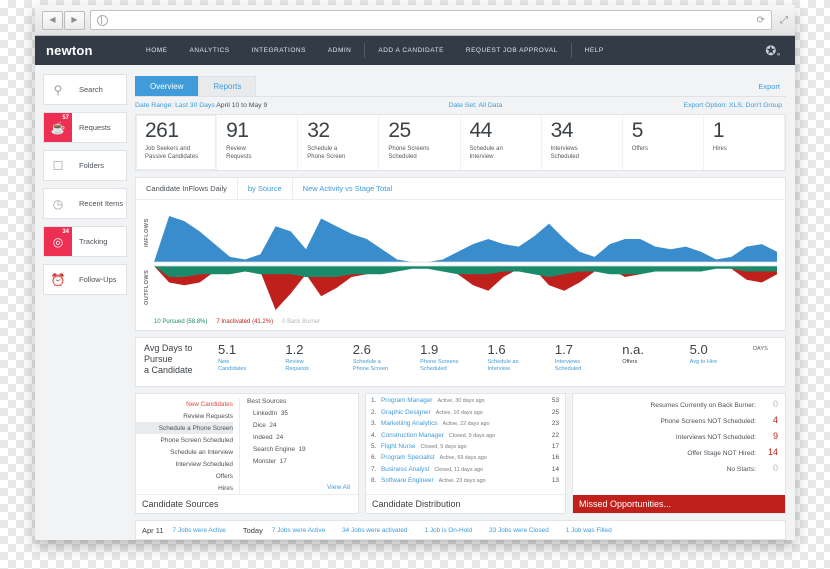 The width and height of the screenshot is (830, 569). What do you see at coordinates (85, 50) in the screenshot?
I see `brand-logo: newton` at bounding box center [85, 50].